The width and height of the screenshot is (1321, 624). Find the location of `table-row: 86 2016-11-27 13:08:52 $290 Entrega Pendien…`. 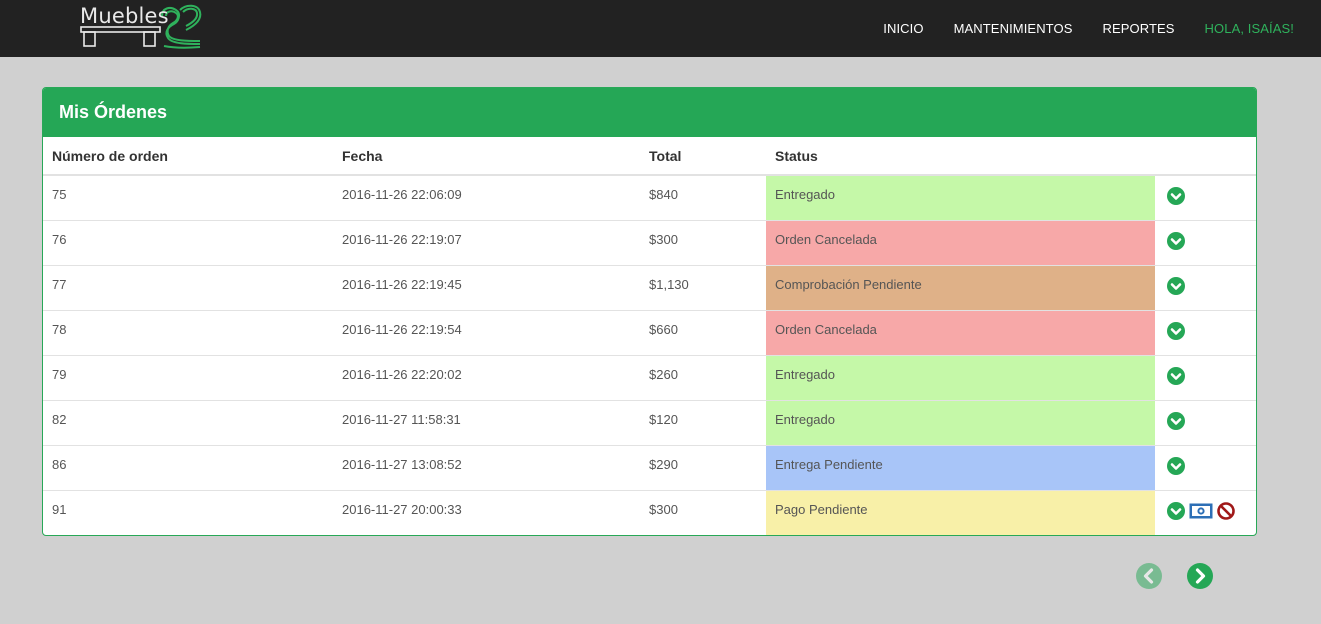

table-row: 86 2016-11-27 13:08:52 $290 Entrega Pendien… is located at coordinates (649, 467).